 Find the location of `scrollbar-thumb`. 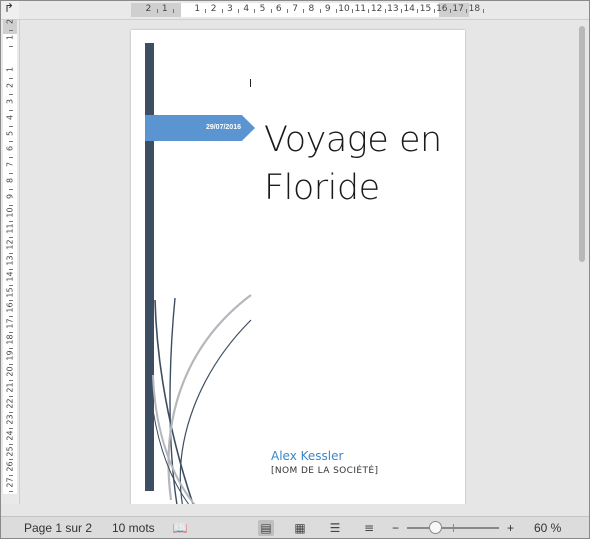

scrollbar-thumb is located at coordinates (582, 144).